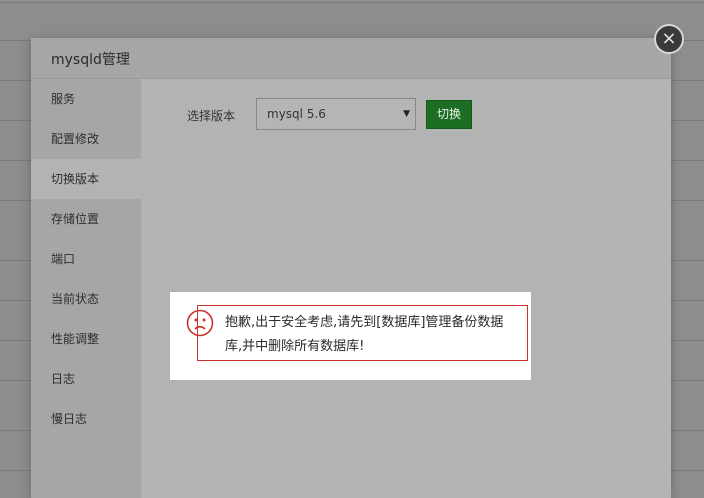 This screenshot has width=704, height=498. What do you see at coordinates (86, 139) in the screenshot?
I see `sidebar-item-config: 配置修改` at bounding box center [86, 139].